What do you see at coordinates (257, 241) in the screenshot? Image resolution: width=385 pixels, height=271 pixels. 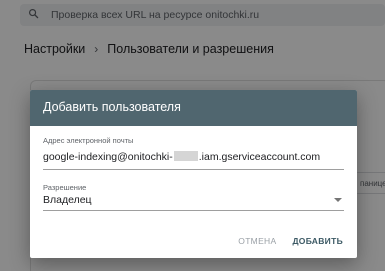 I see `cancel-button: ОТМЕНА` at bounding box center [257, 241].